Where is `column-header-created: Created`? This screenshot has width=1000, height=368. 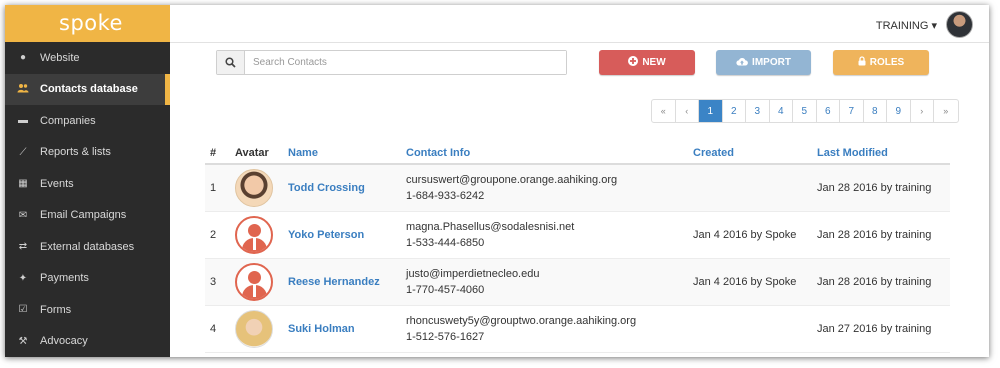 column-header-created: Created is located at coordinates (755, 153).